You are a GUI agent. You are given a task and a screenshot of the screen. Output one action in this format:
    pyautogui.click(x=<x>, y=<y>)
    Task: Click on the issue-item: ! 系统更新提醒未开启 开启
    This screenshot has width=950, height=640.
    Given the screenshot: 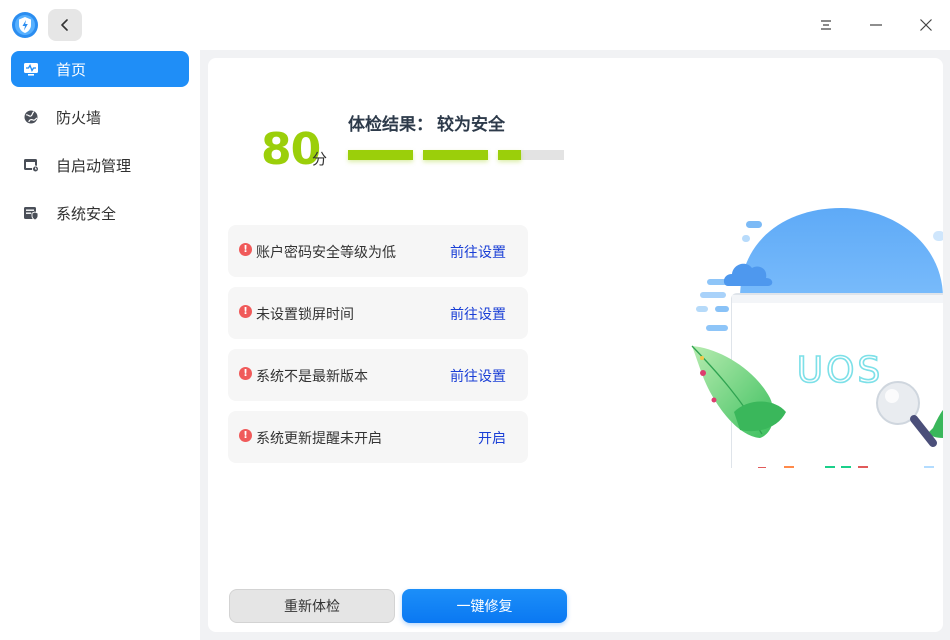 What is the action you would take?
    pyautogui.click(x=378, y=437)
    